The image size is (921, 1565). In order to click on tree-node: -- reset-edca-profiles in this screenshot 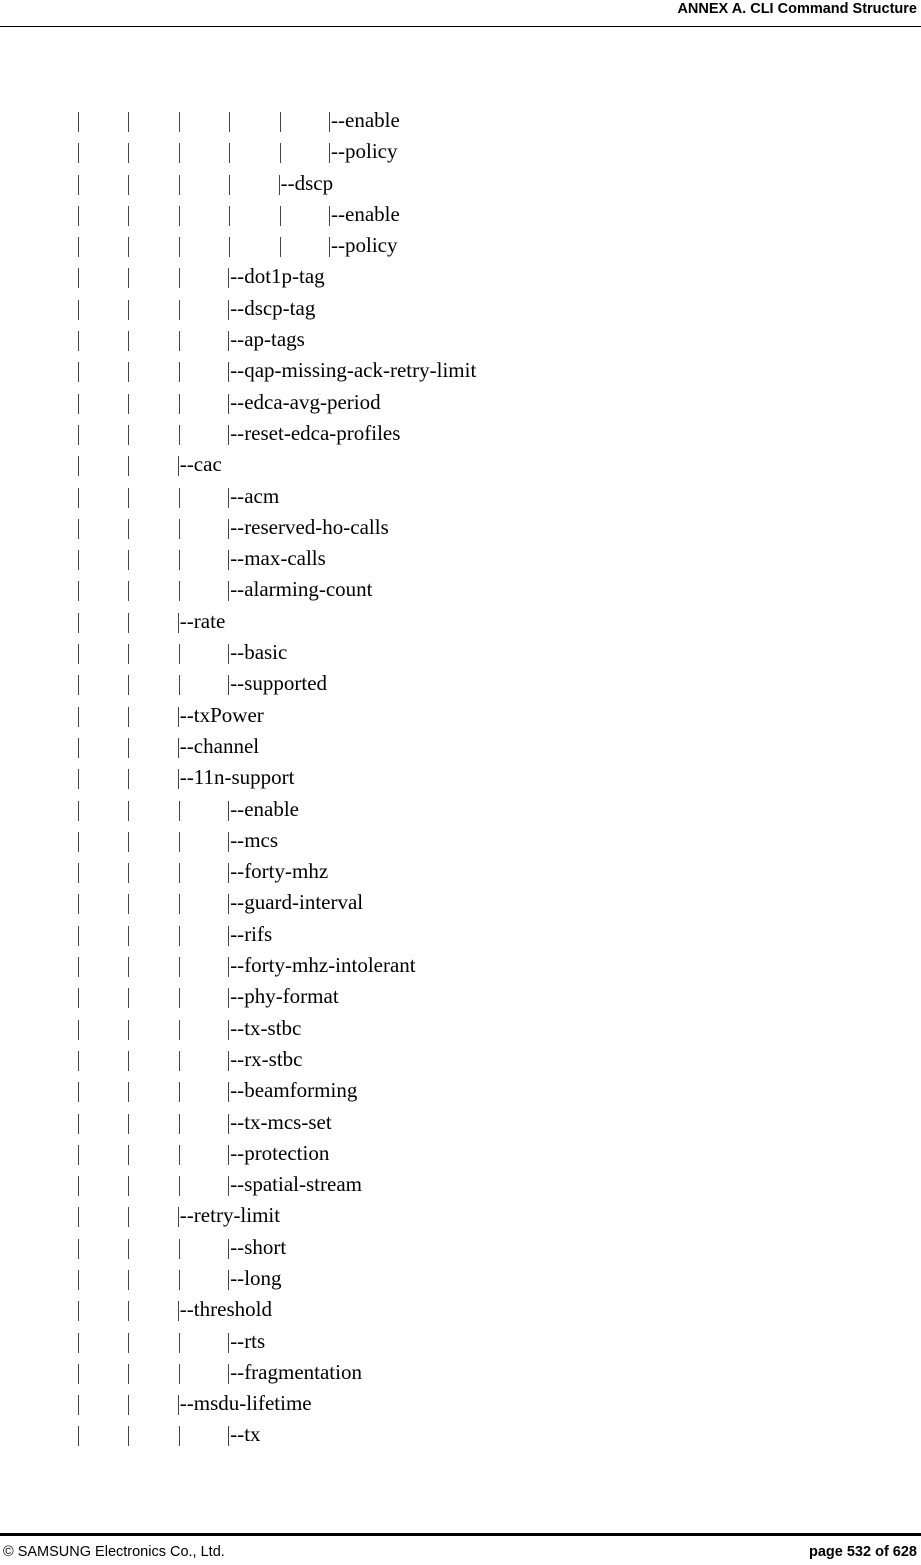, I will do `click(314, 433)`.